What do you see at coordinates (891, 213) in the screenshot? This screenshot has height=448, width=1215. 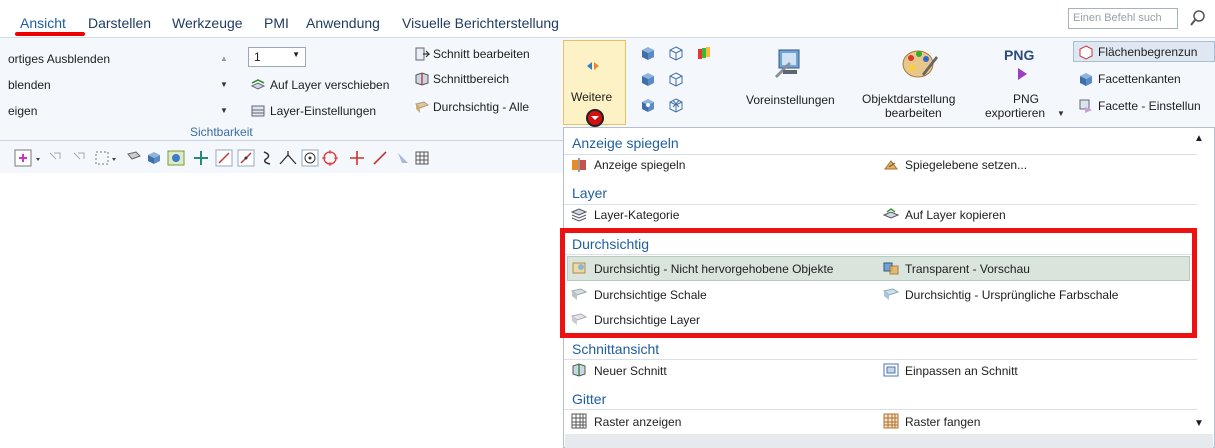 I see `copy-to-layer-icon` at bounding box center [891, 213].